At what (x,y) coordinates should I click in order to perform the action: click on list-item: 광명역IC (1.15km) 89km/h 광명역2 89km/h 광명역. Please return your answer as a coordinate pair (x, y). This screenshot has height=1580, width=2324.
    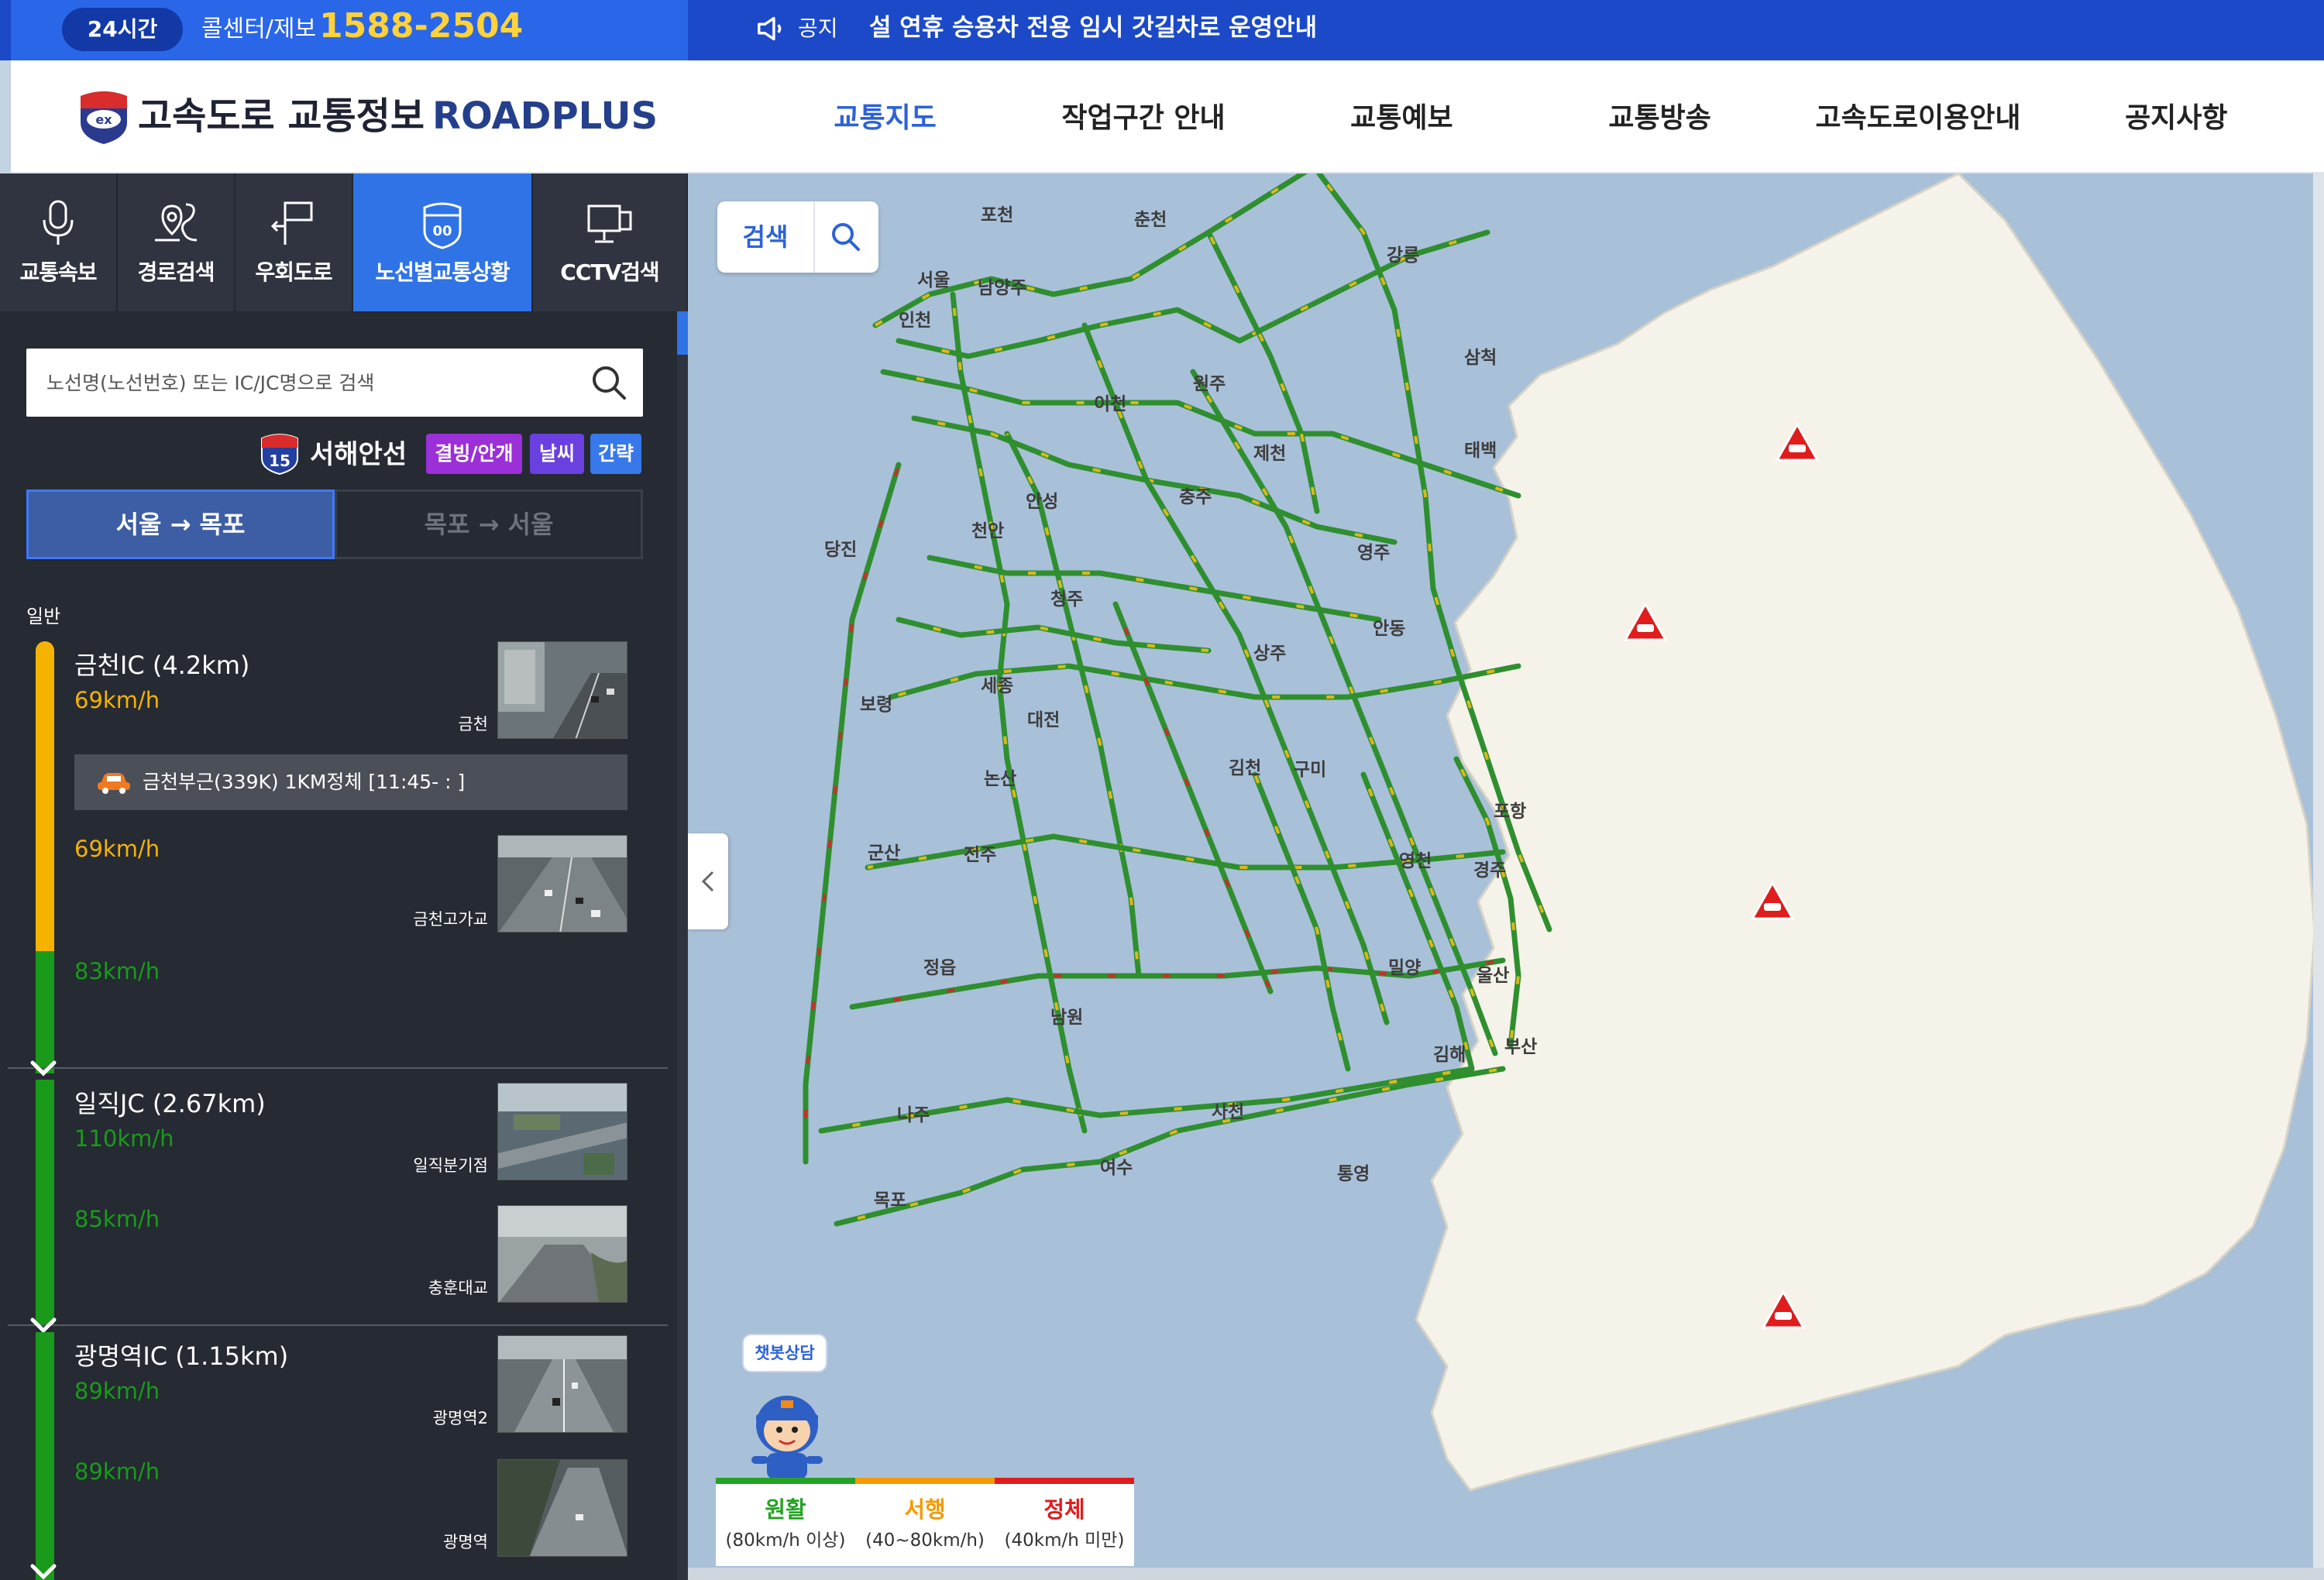
    Looking at the image, I should click on (337, 1456).